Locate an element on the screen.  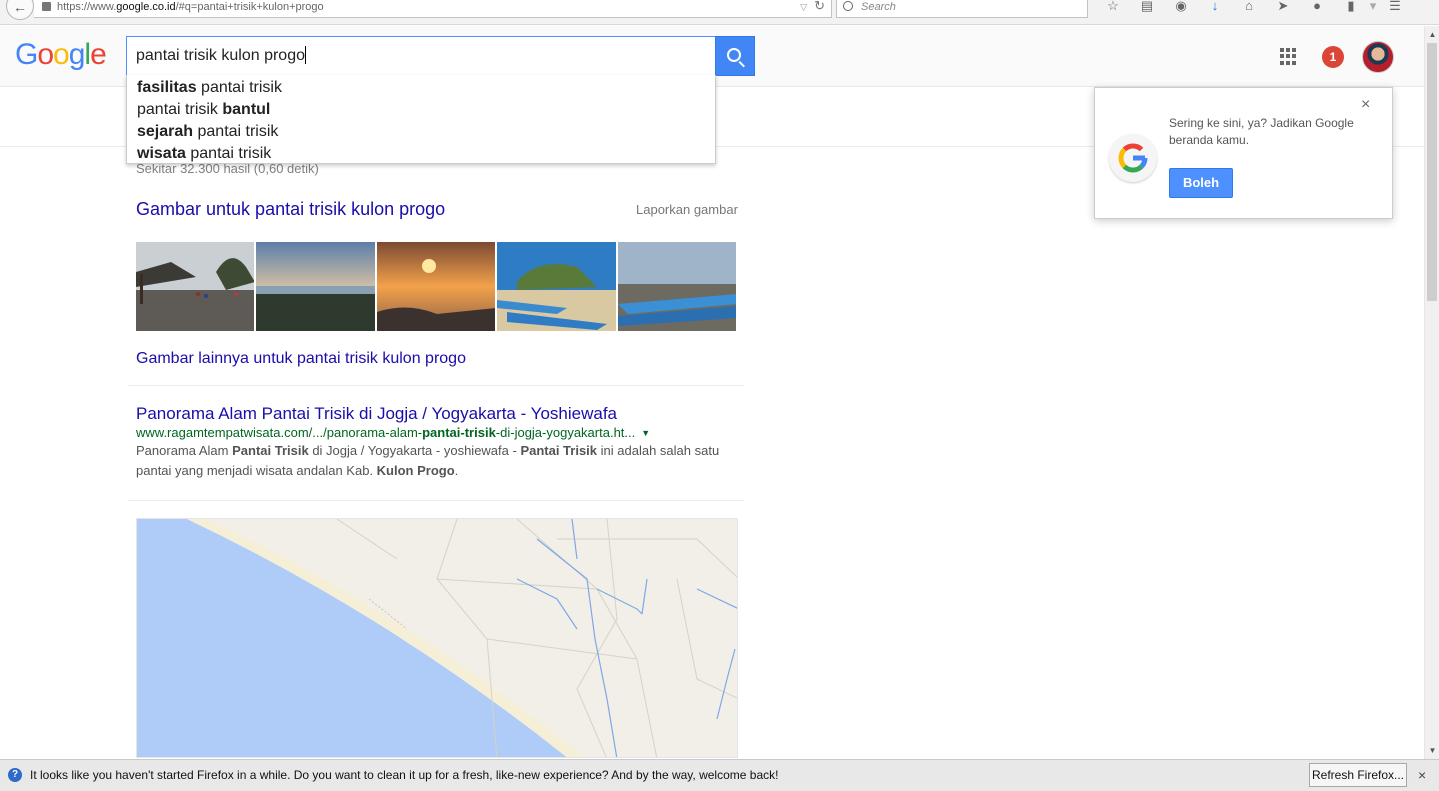
info-icon: ? is located at coordinates (15, 775).